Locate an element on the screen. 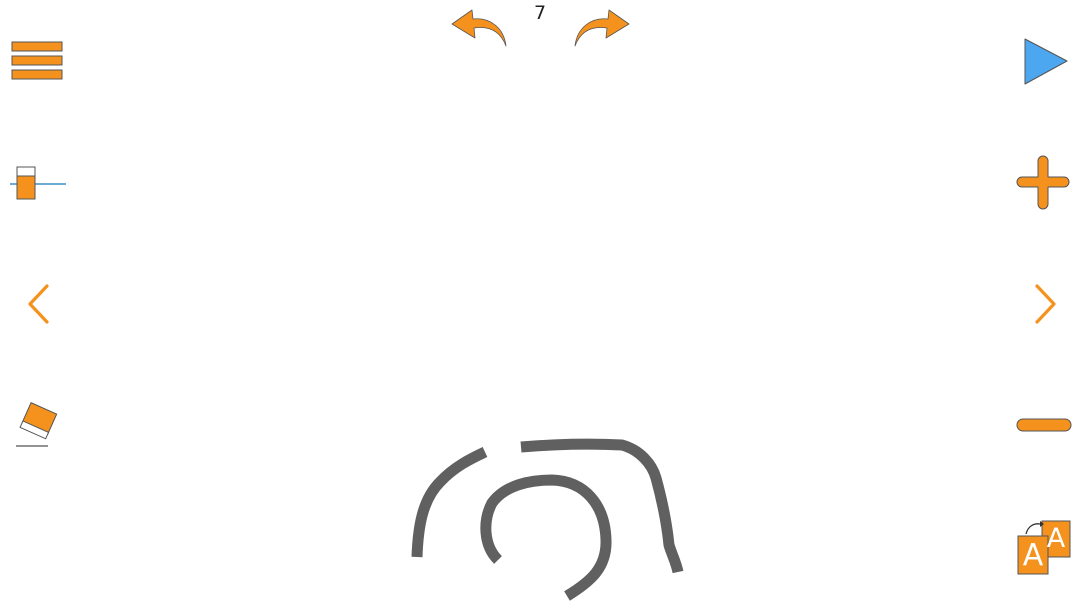 This screenshot has width=1080, height=608. previous-page-button is located at coordinates (39, 304).